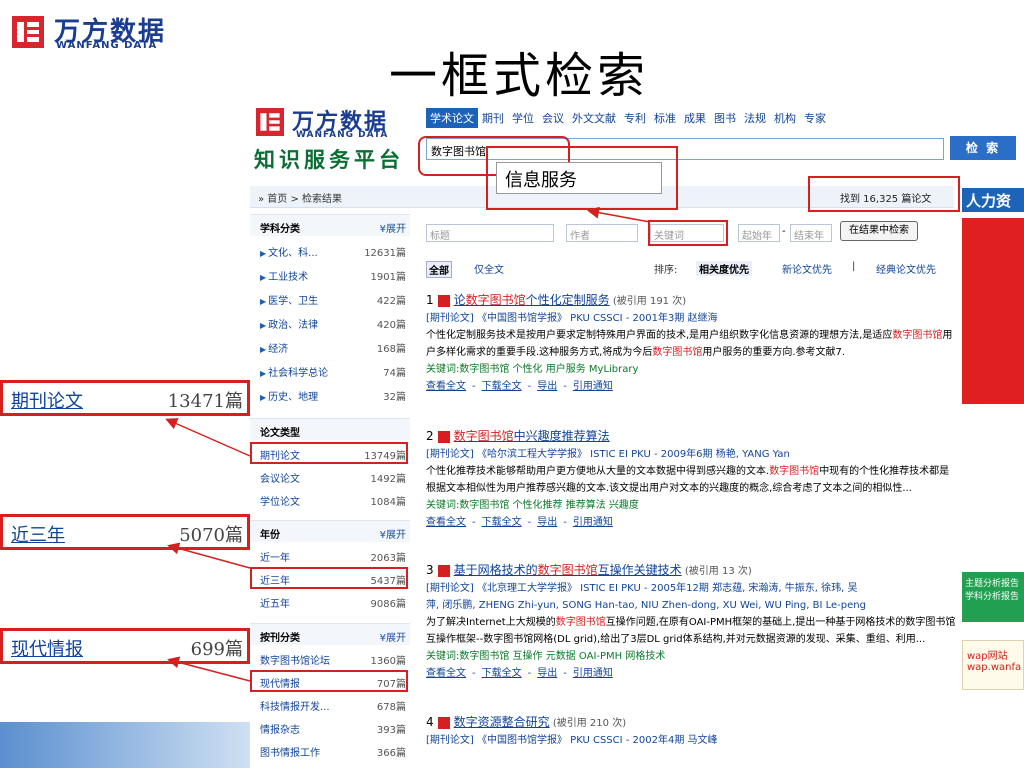 This screenshot has height=768, width=1024. I want to click on result-keywords: 关键词:数字图书馆 个性化推荐 推荐算法 兴趣度, so click(691, 505).